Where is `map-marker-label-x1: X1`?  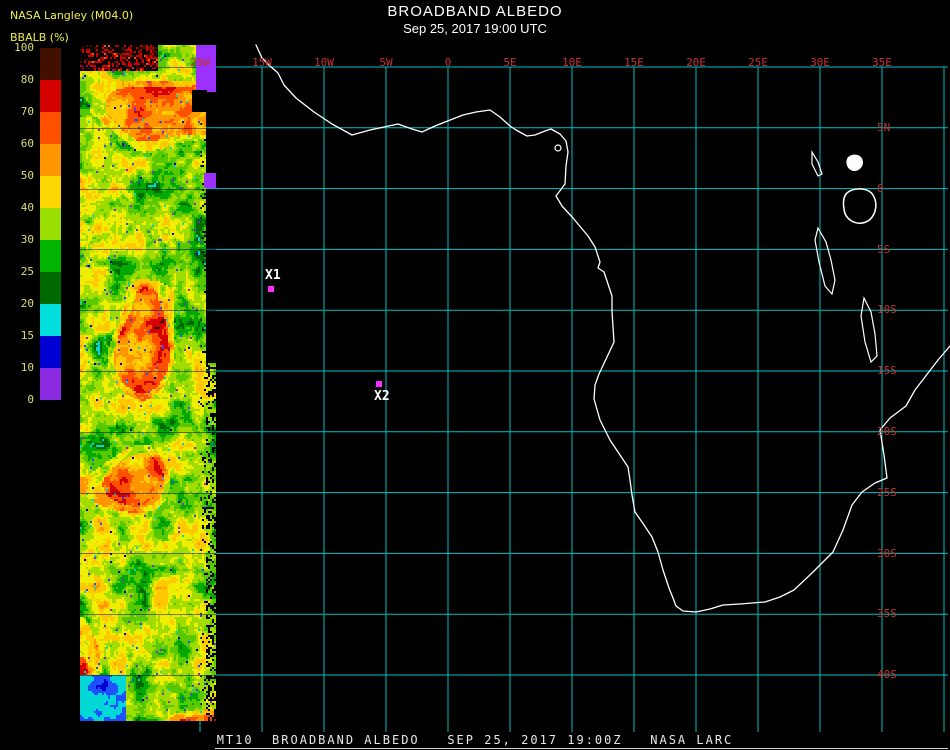 map-marker-label-x1: X1 is located at coordinates (273, 275).